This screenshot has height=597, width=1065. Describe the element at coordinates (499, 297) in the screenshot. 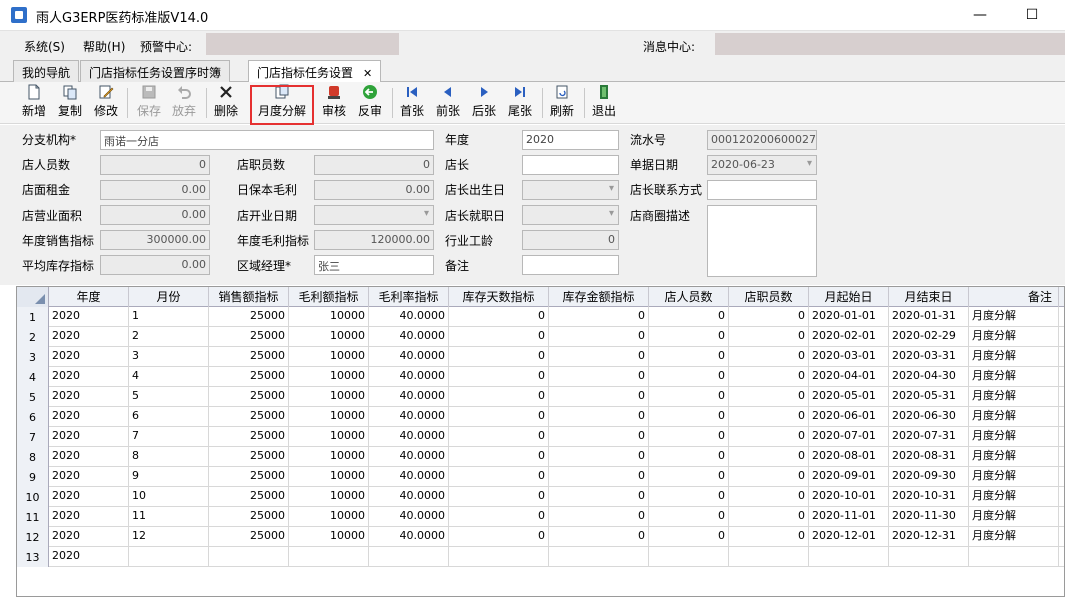

I see `column-header: 库存天数指标` at that location.